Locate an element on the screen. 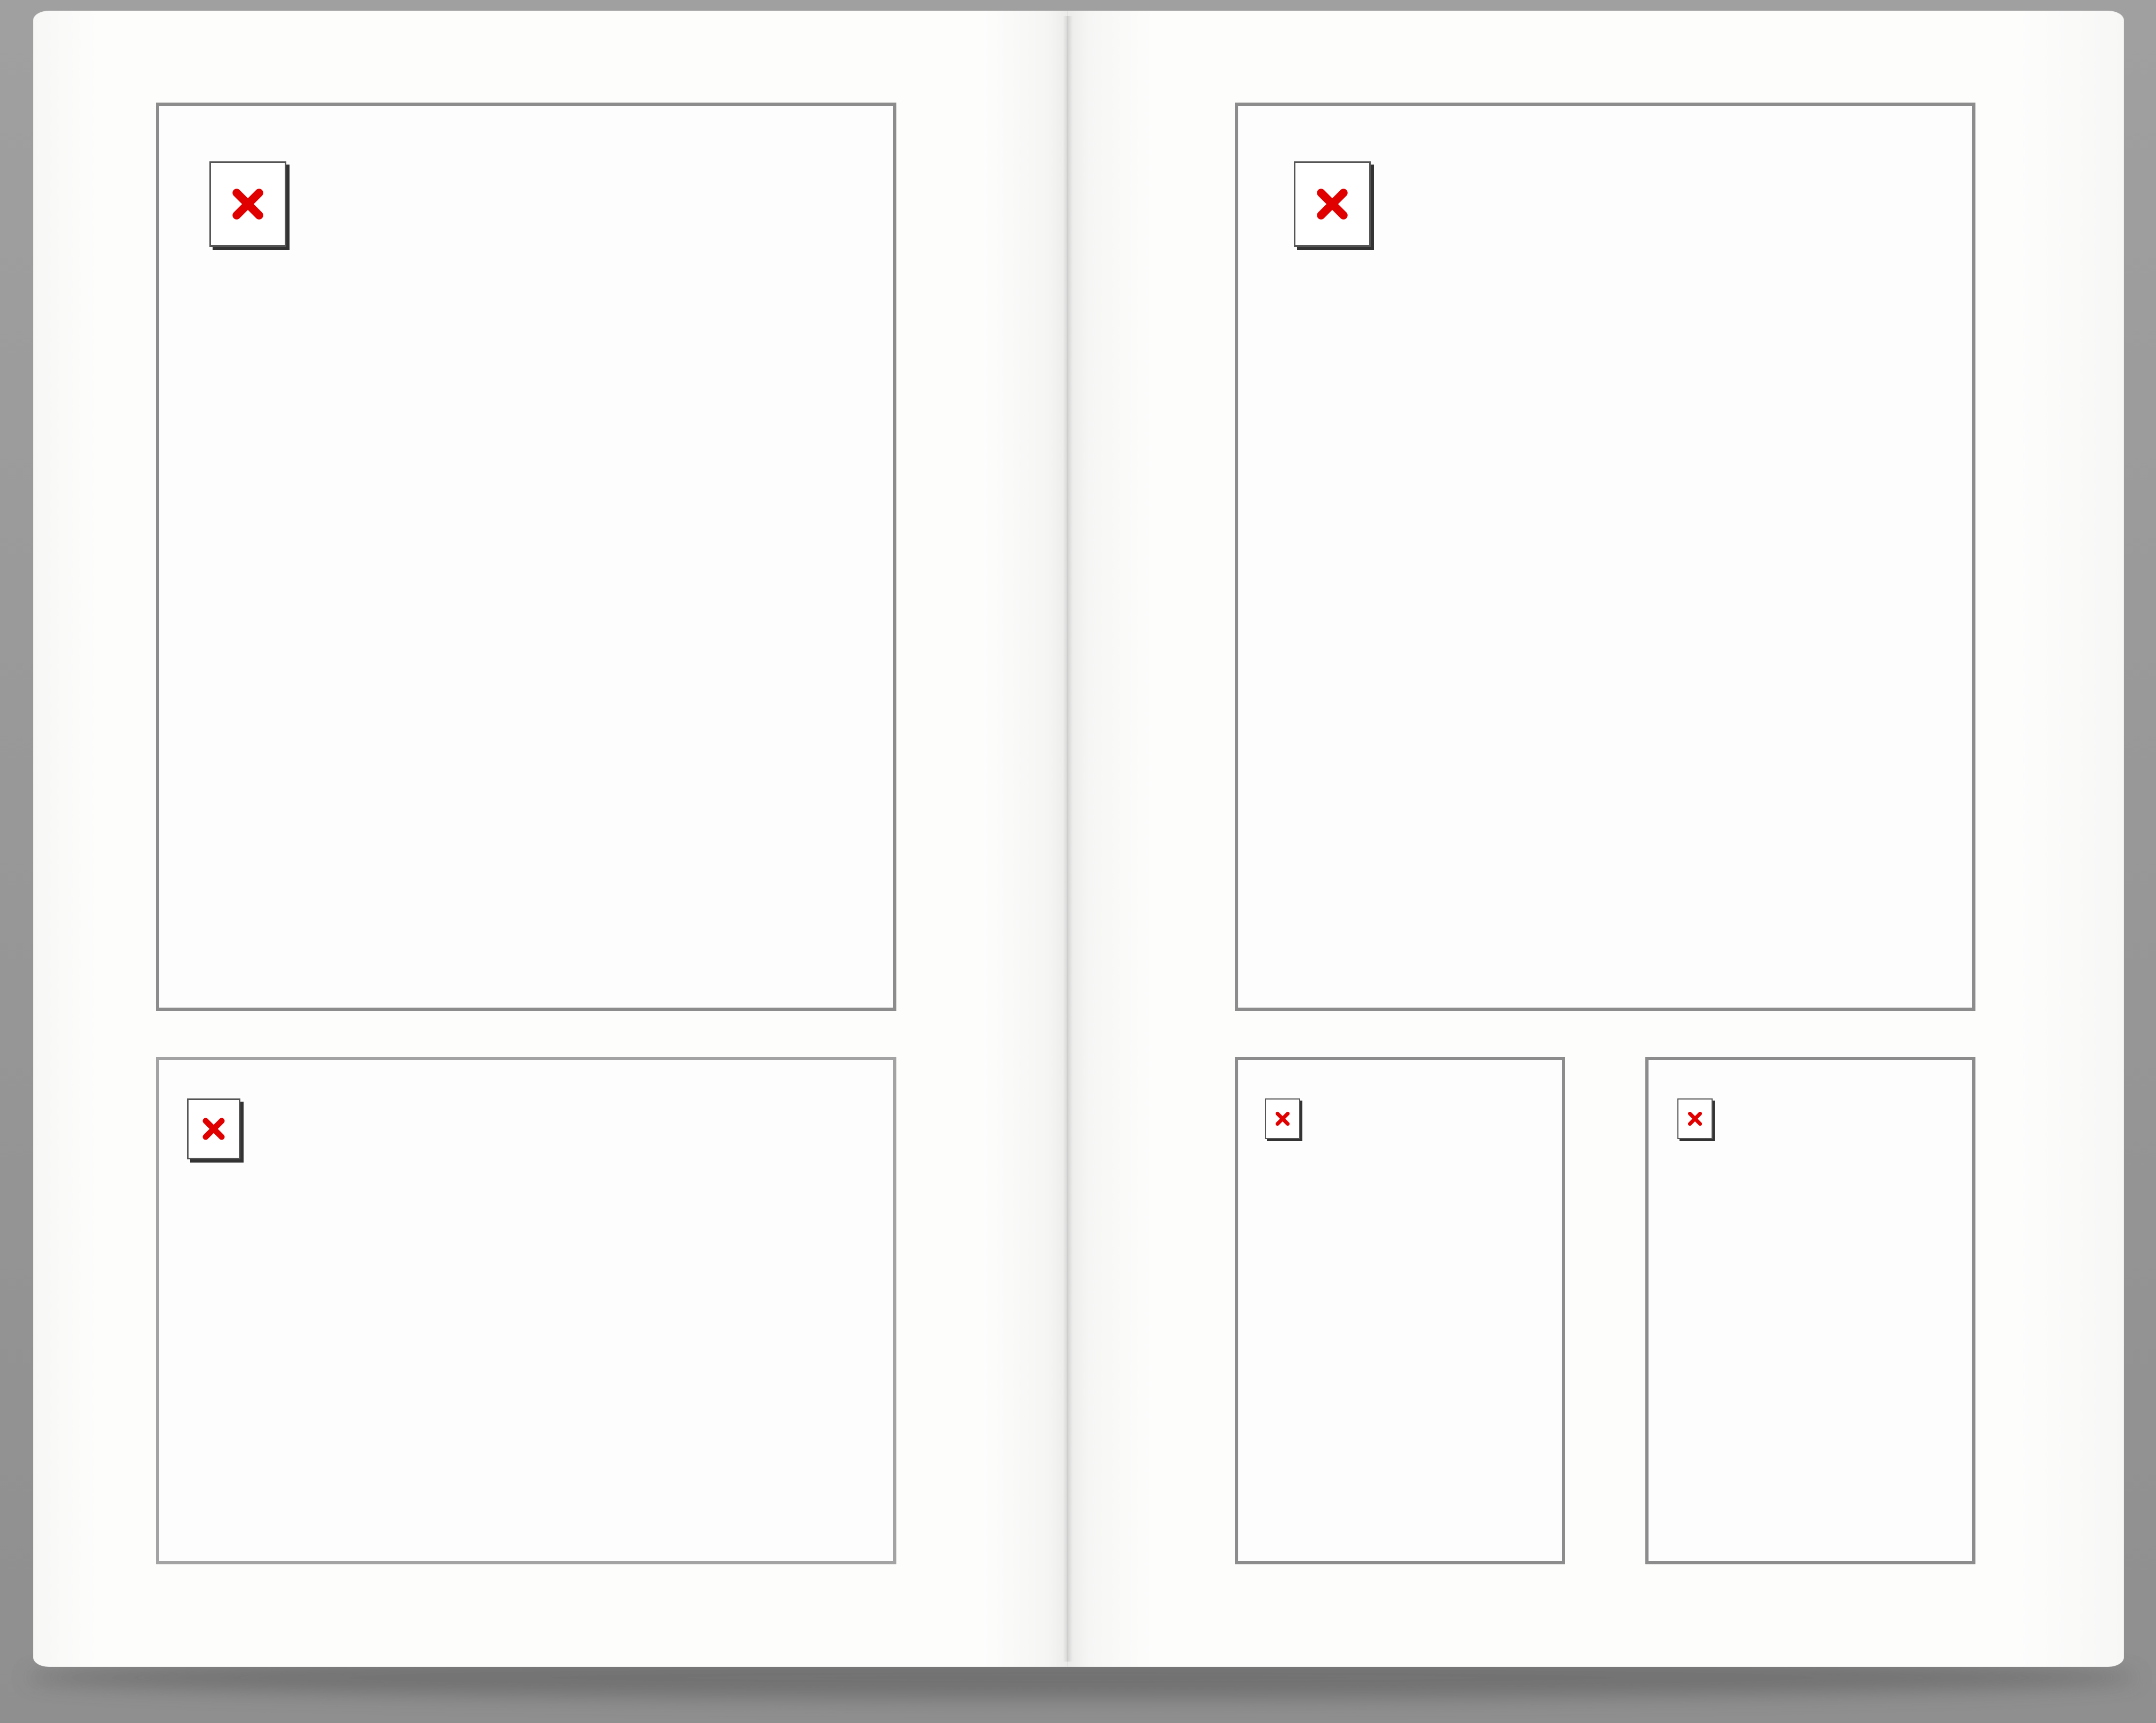 This screenshot has height=1723, width=2156. book-gutter is located at coordinates (1068, 839).